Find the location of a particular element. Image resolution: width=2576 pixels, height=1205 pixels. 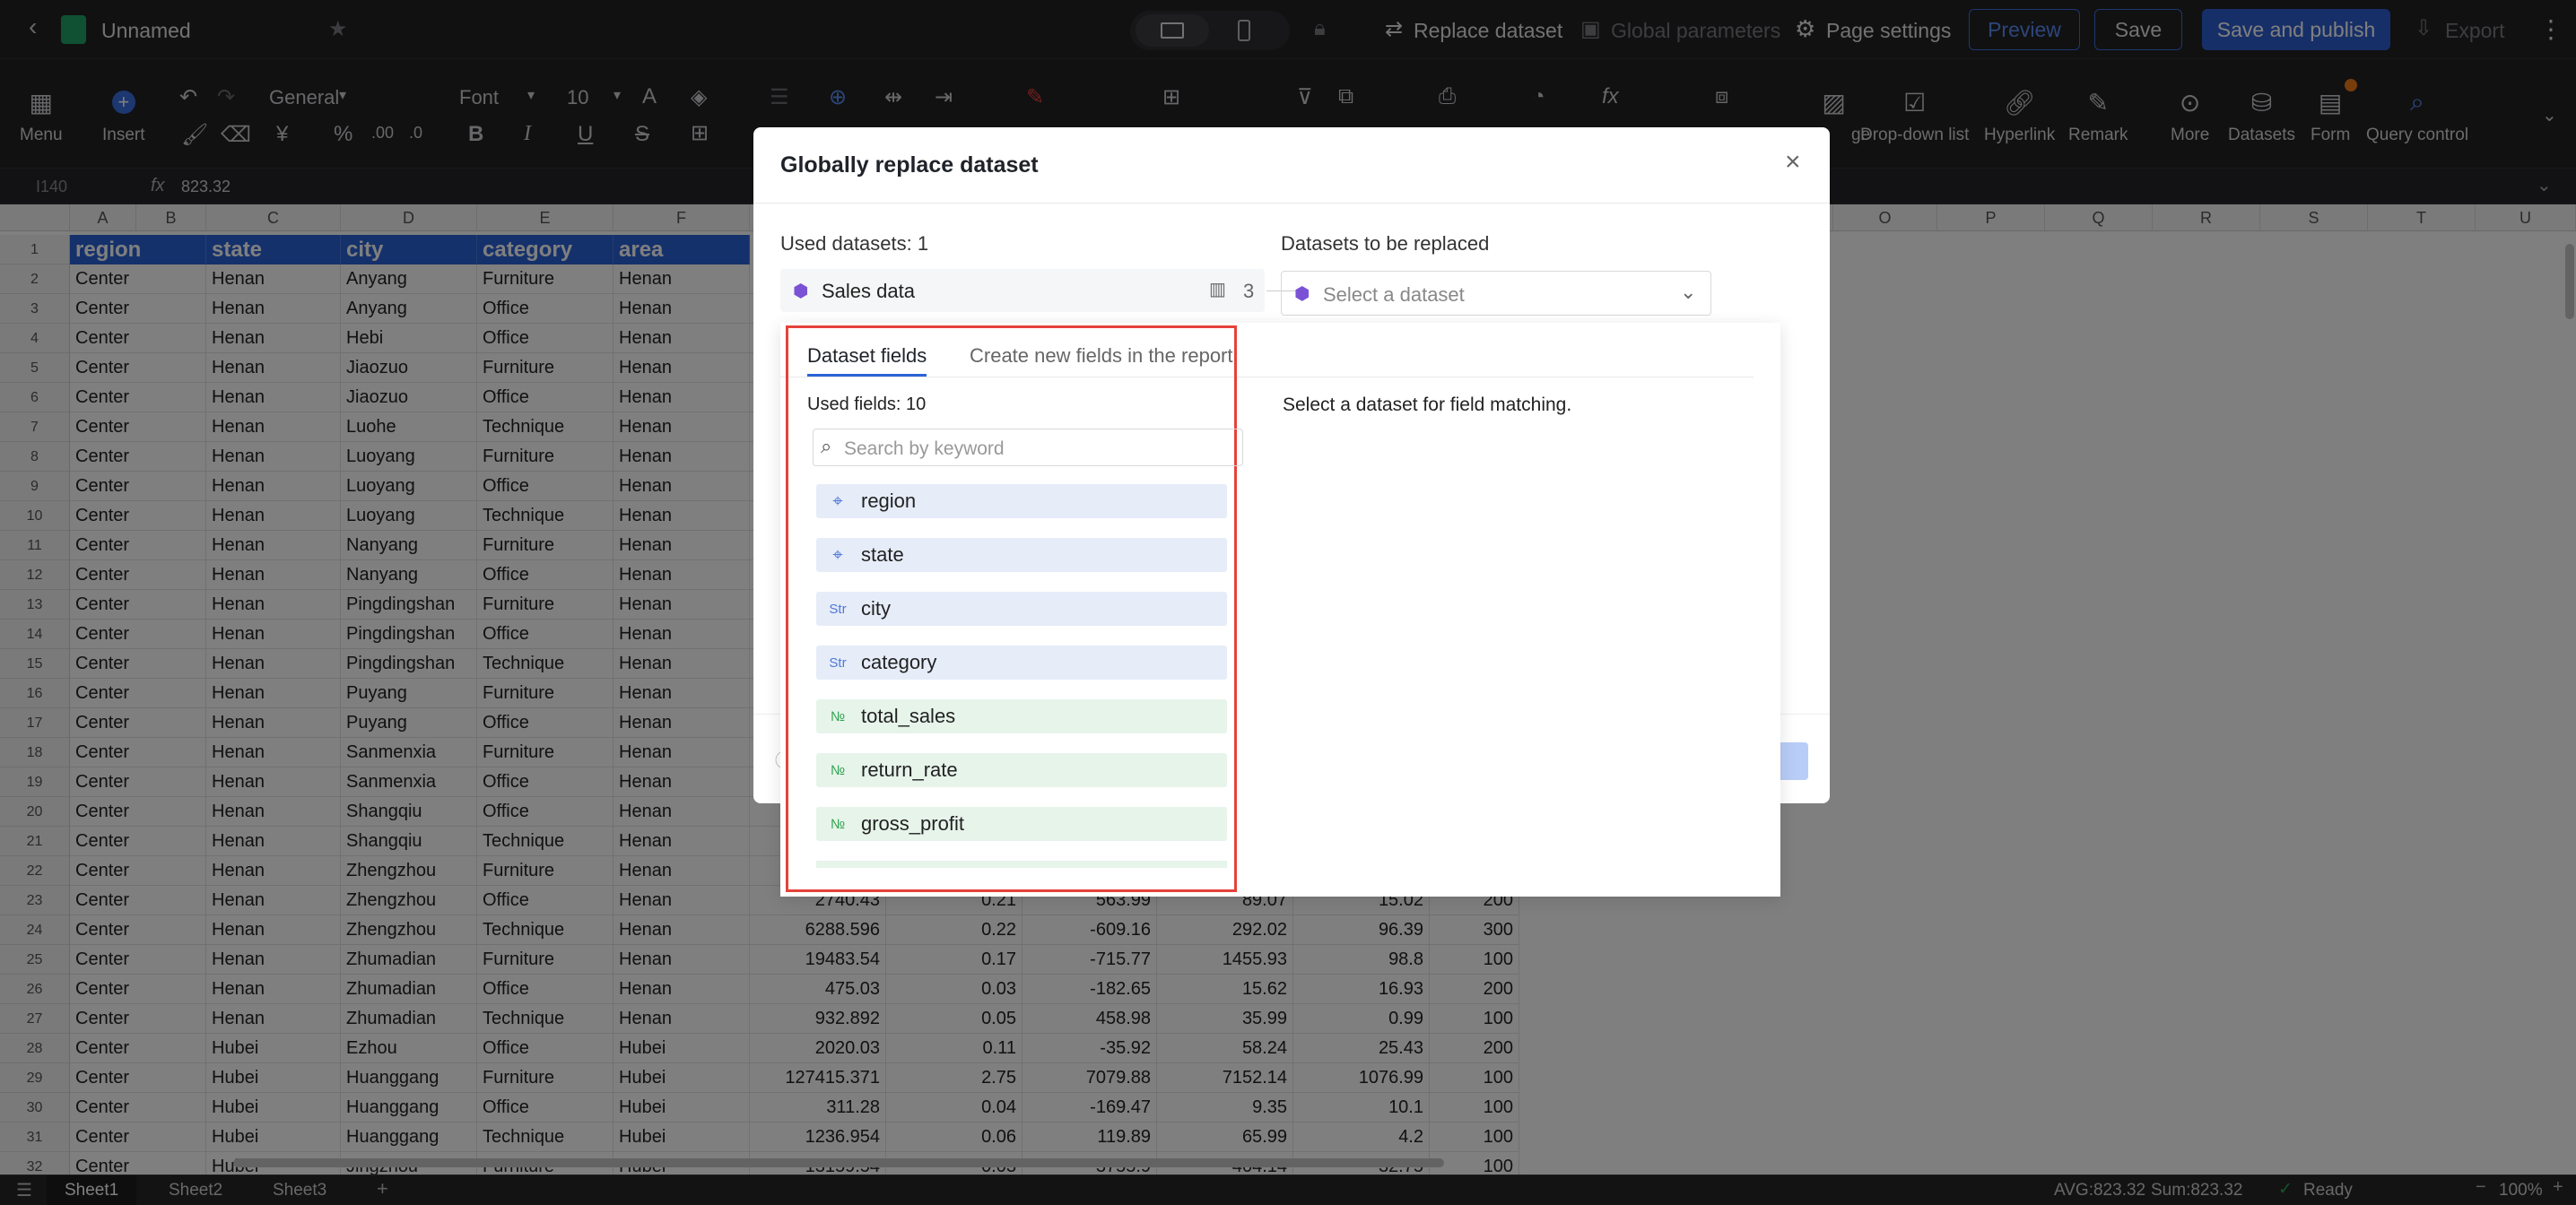

to-replace-label: Datasets to be replaced is located at coordinates (1385, 243).